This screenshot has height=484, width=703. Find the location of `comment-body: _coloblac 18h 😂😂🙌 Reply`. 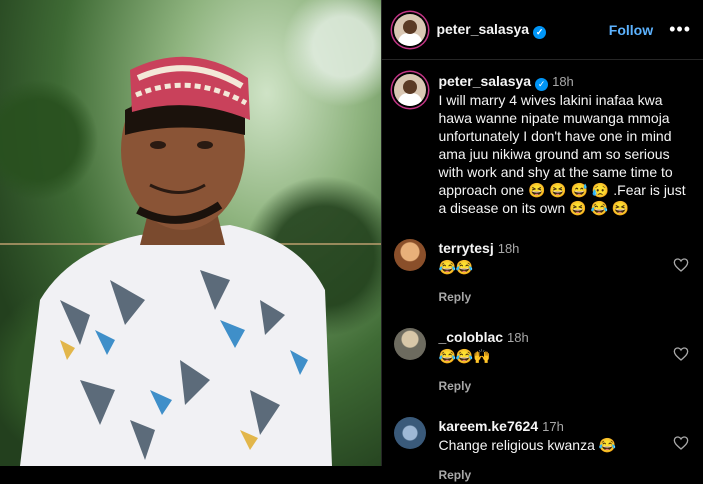

comment-body: _coloblac 18h 😂😂🙌 Reply is located at coordinates (483, 361).